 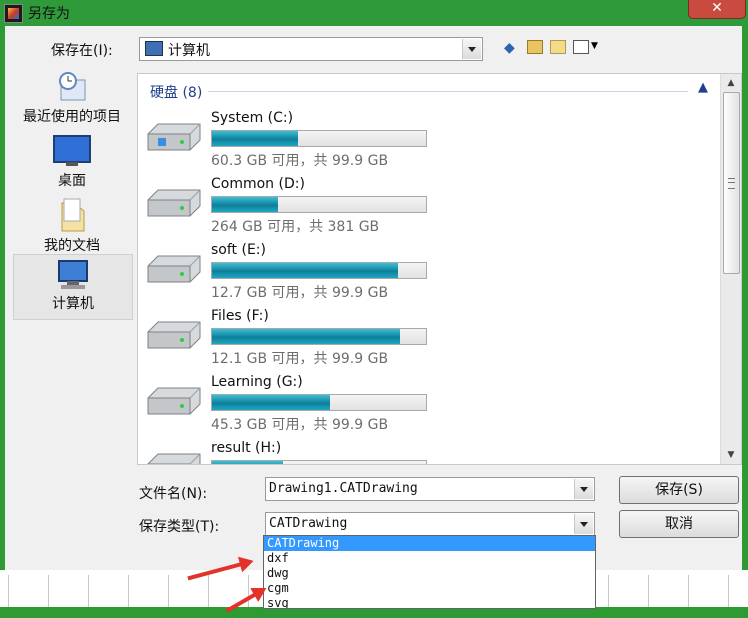 What do you see at coordinates (300, 161) in the screenshot?
I see `drive-free-space: 60.3 GB 可用，共 99.9 GB` at bounding box center [300, 161].